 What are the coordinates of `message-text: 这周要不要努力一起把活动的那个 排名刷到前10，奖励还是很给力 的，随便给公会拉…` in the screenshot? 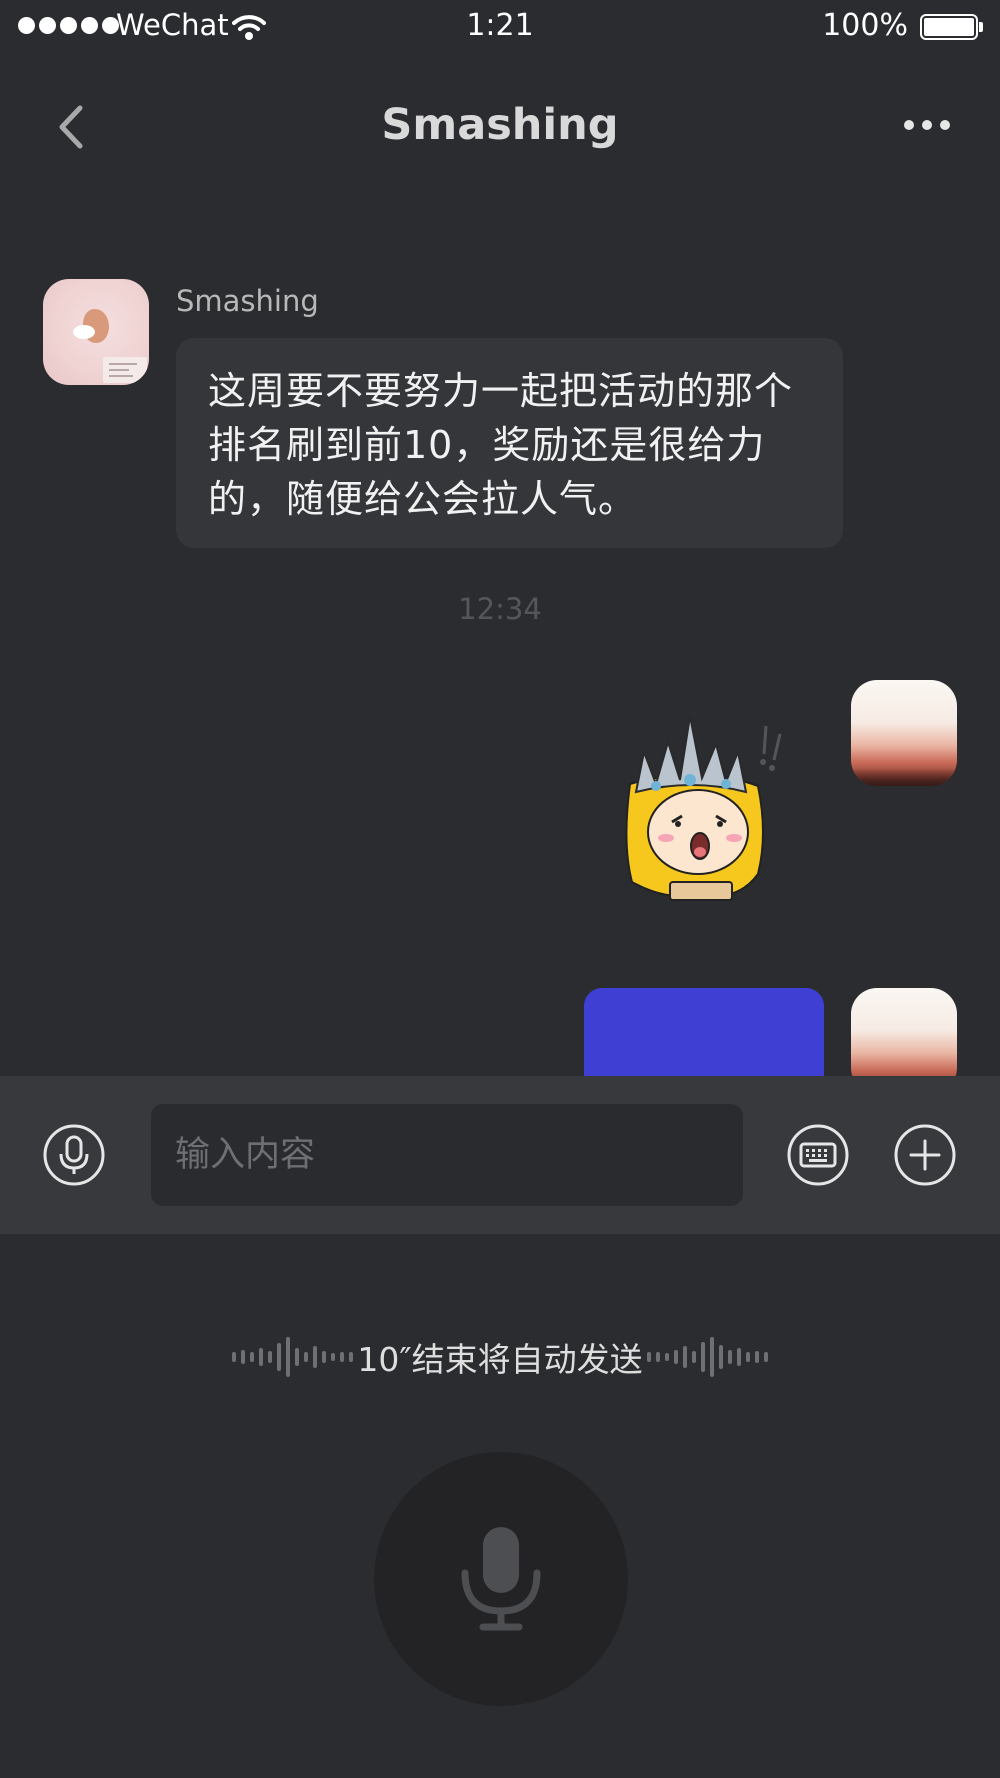 It's located at (501, 445).